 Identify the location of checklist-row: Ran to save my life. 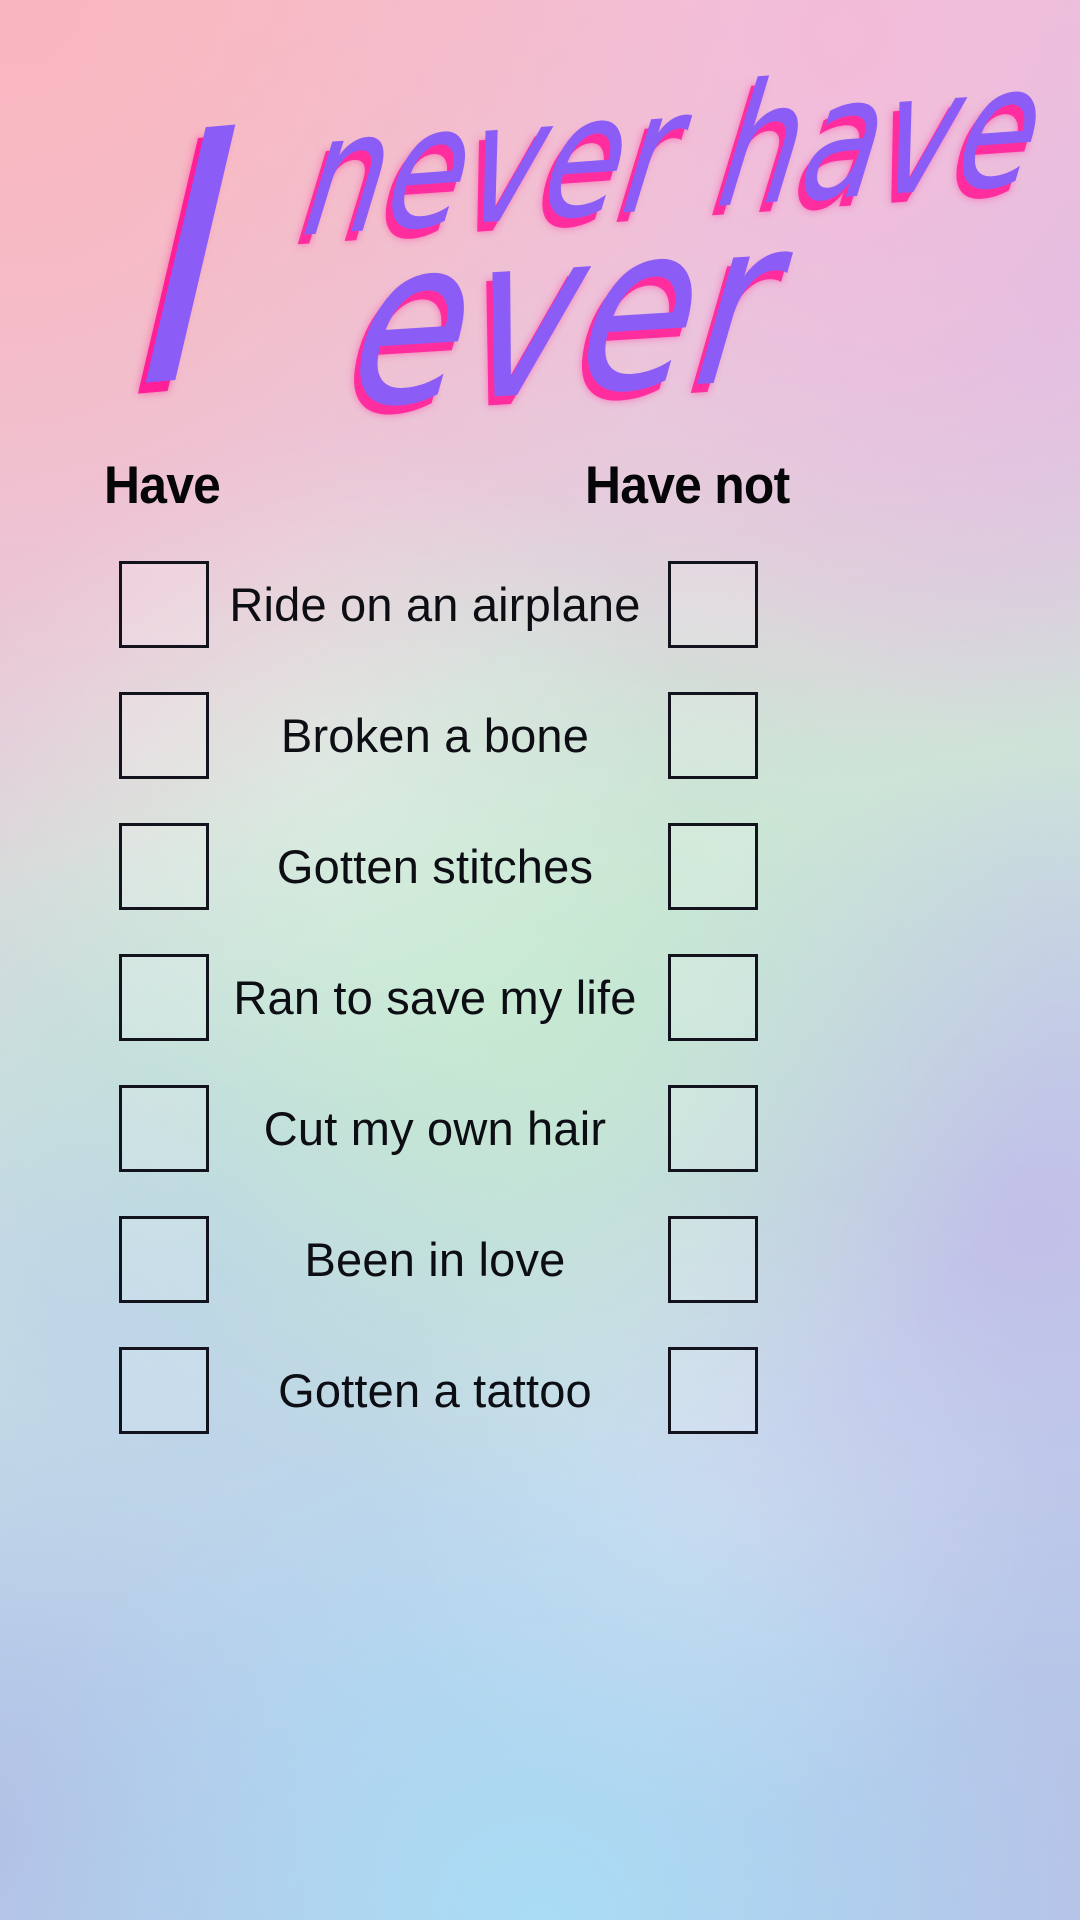
(540, 1006).